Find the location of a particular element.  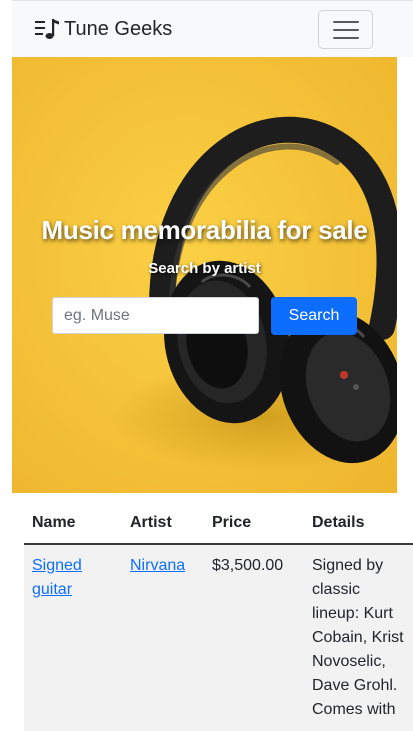

search-button: Search is located at coordinates (314, 316).